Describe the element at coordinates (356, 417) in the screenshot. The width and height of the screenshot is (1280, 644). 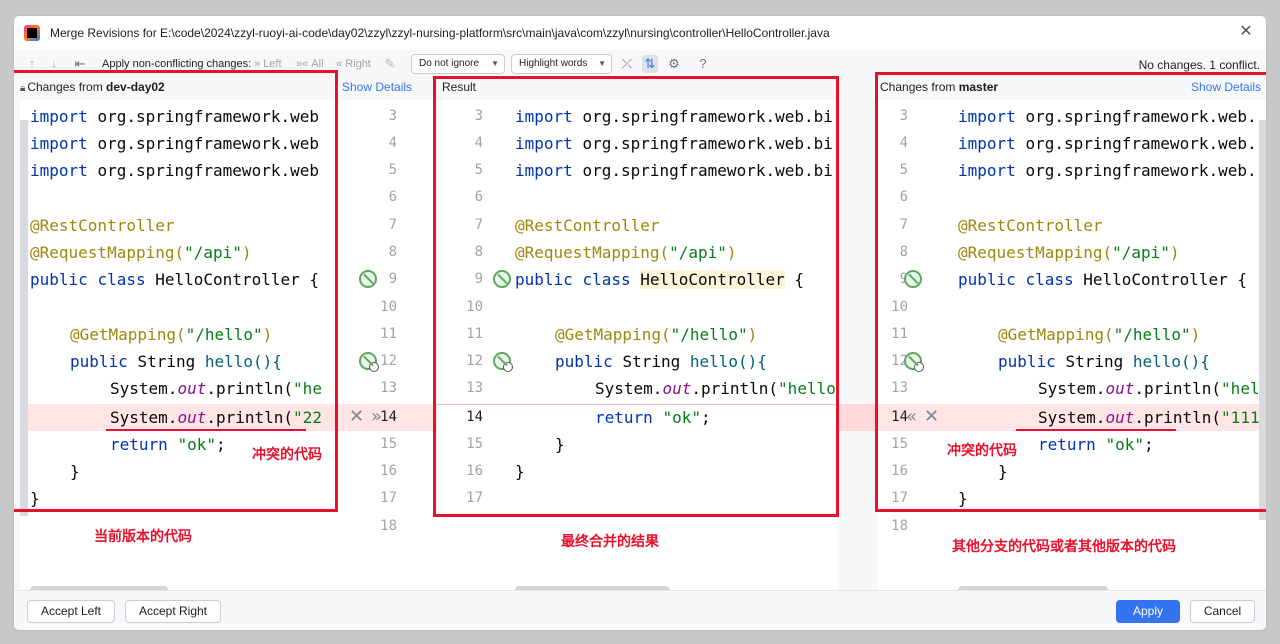
I see `ignore-left-change-icon: ✕` at that location.